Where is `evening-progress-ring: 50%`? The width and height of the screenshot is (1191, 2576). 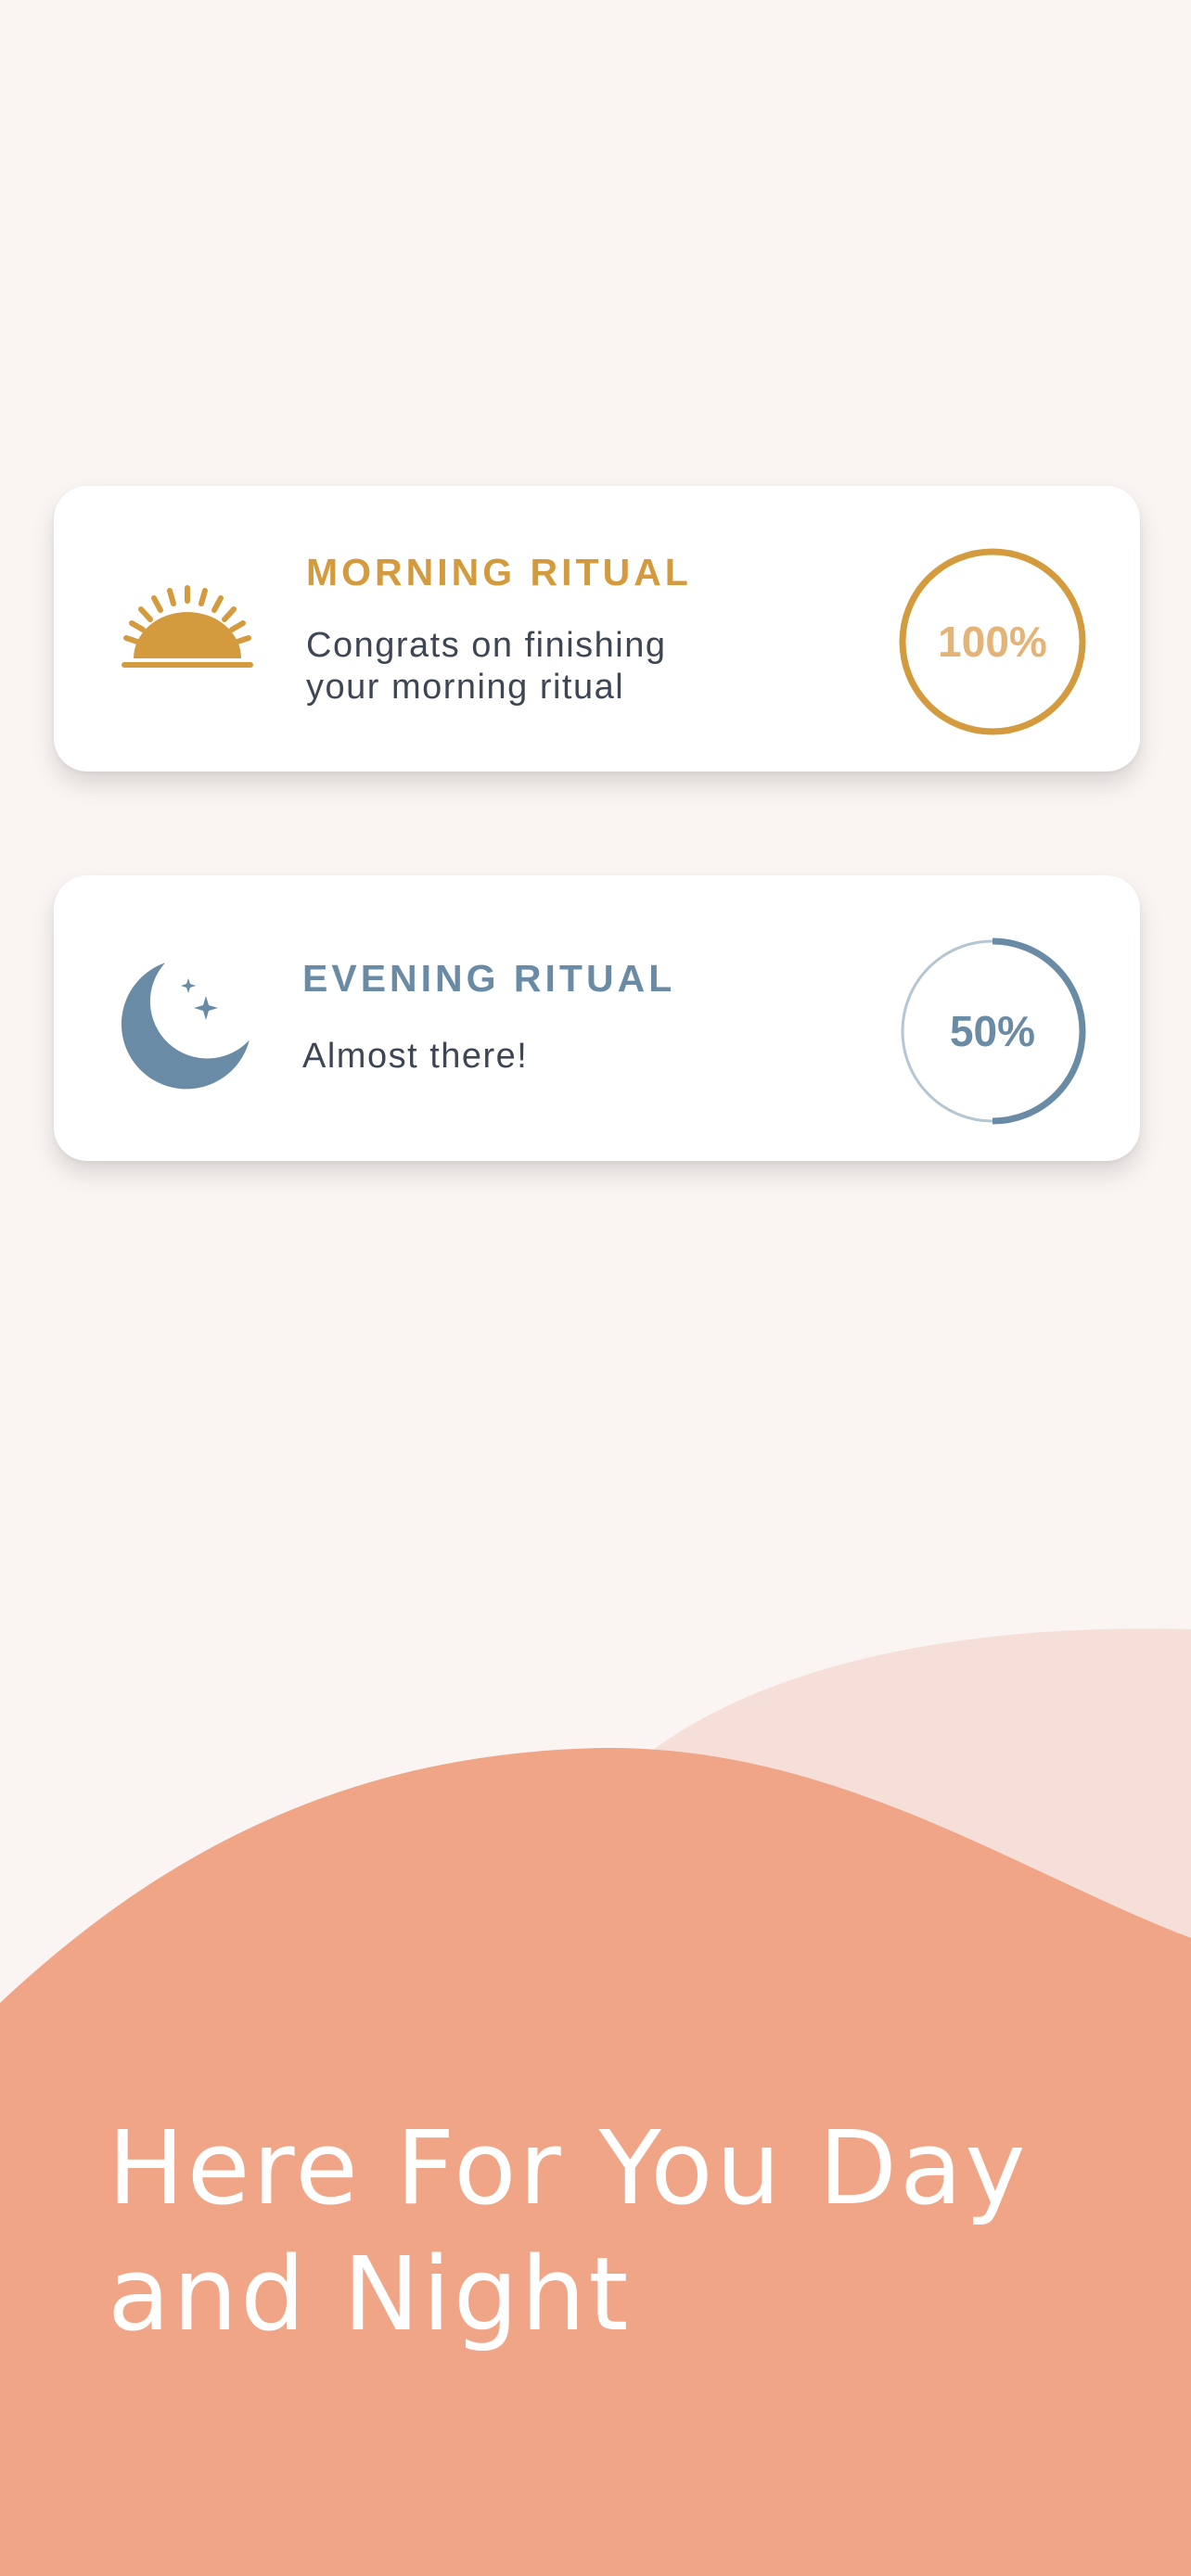 evening-progress-ring: 50% is located at coordinates (992, 1031).